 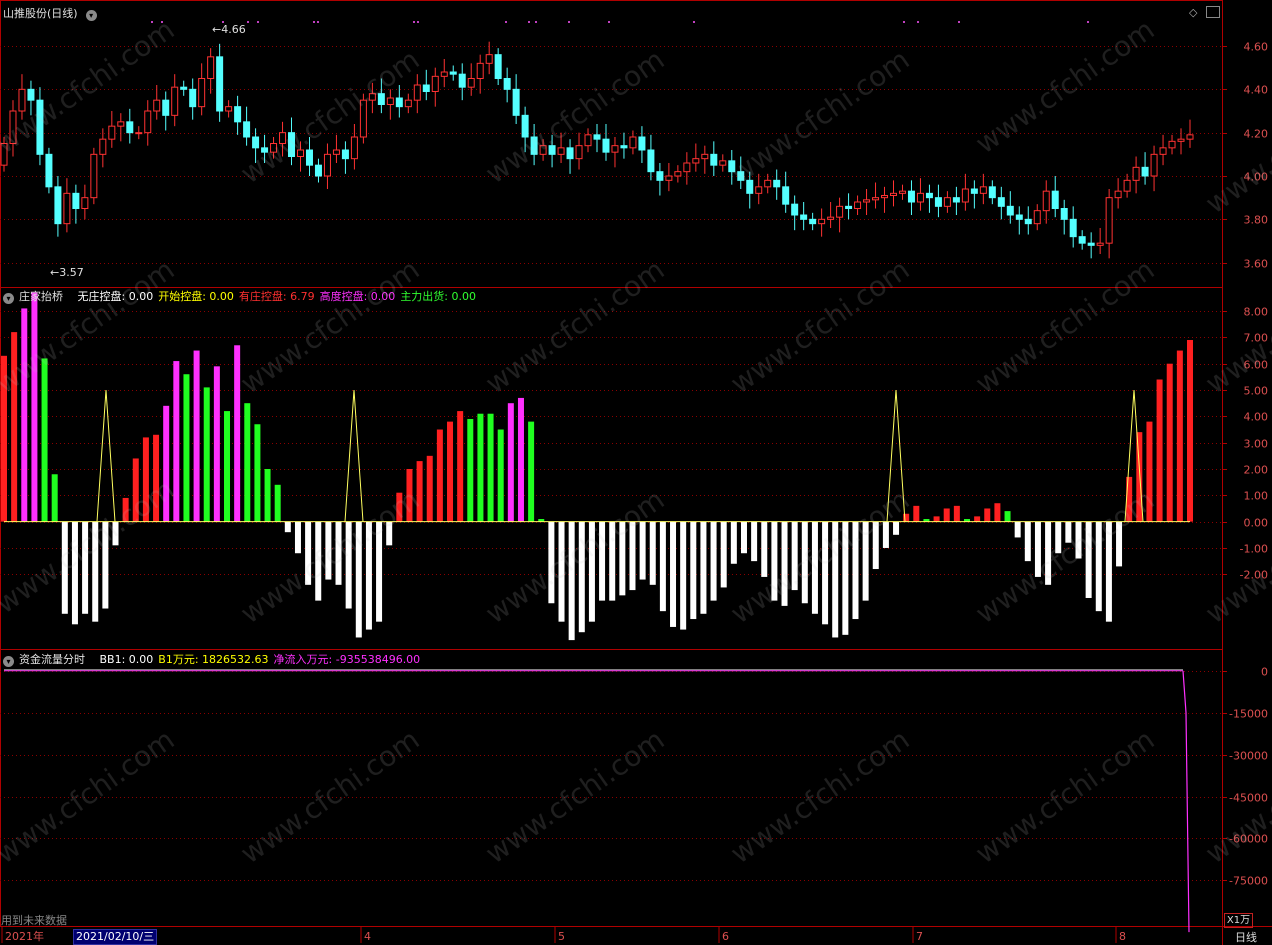 What do you see at coordinates (1213, 12) in the screenshot?
I see `window-icon` at bounding box center [1213, 12].